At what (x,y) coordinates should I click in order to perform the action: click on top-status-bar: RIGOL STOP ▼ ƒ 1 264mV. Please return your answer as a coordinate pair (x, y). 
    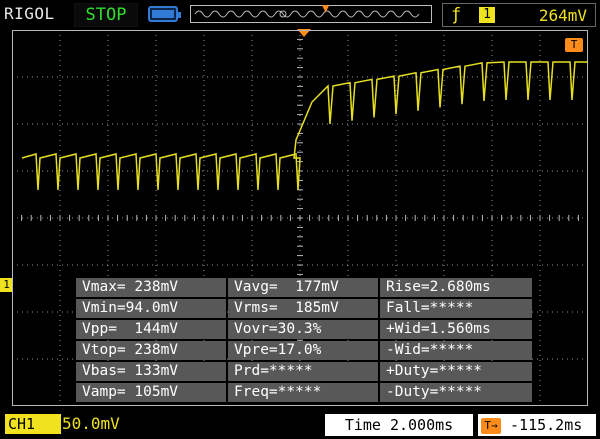
    Looking at the image, I should click on (300, 15).